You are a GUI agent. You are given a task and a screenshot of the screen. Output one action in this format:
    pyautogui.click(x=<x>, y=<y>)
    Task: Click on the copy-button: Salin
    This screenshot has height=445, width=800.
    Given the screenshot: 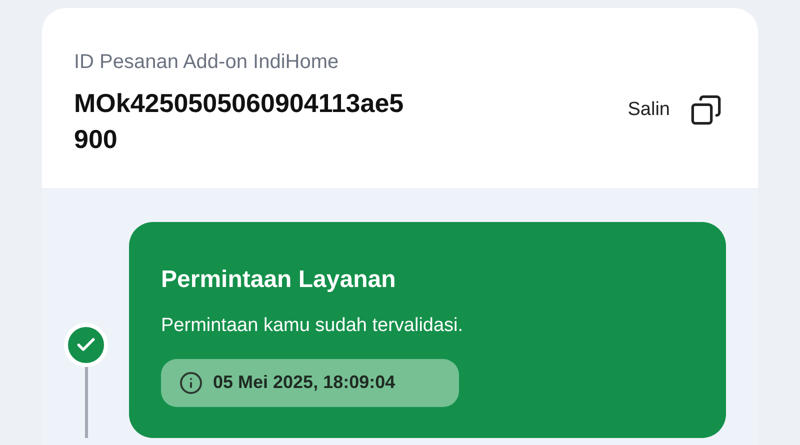 What is the action you would take?
    pyautogui.click(x=675, y=110)
    